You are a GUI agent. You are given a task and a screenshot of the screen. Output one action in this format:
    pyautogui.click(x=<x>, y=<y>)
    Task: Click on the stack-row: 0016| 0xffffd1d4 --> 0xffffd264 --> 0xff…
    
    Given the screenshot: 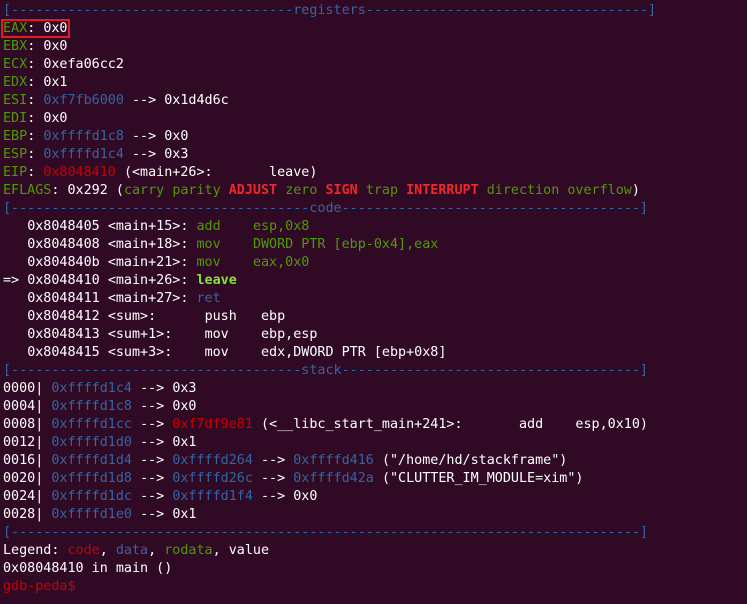 What is the action you would take?
    pyautogui.click(x=285, y=460)
    